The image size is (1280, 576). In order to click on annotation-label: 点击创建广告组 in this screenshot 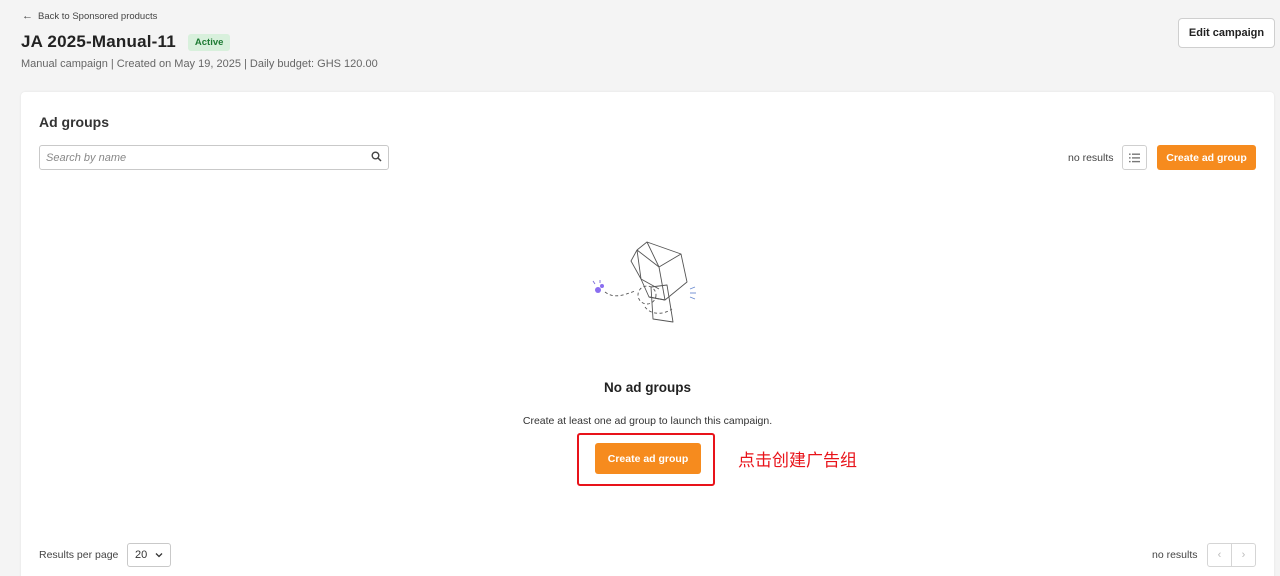, I will do `click(797, 461)`.